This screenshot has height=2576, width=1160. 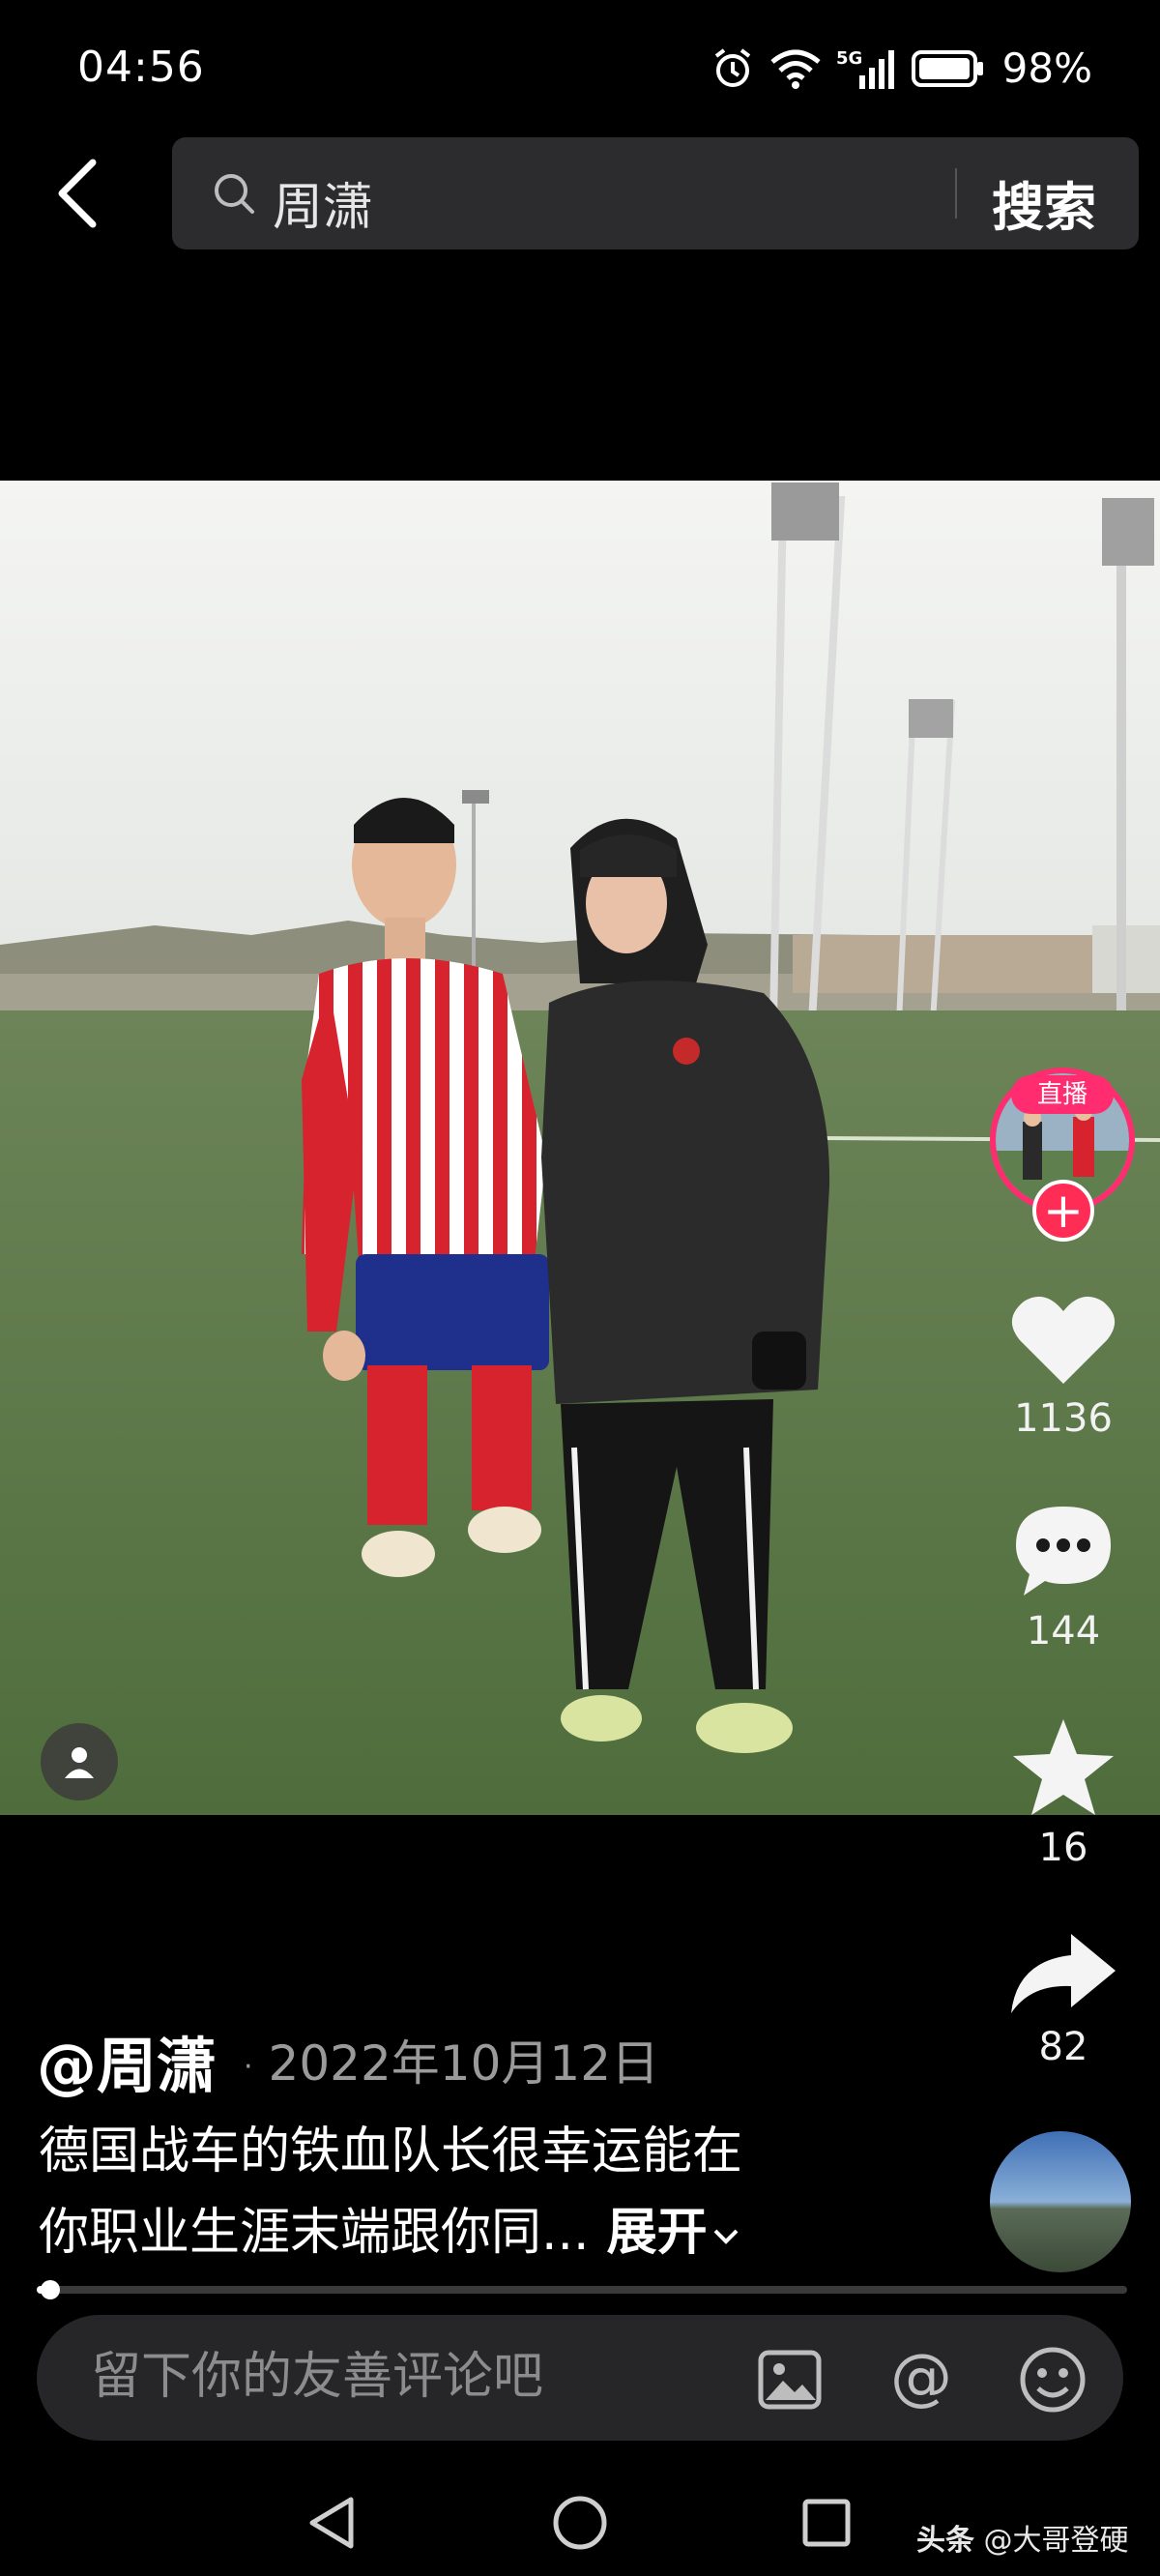 What do you see at coordinates (235, 194) in the screenshot?
I see `search-icon` at bounding box center [235, 194].